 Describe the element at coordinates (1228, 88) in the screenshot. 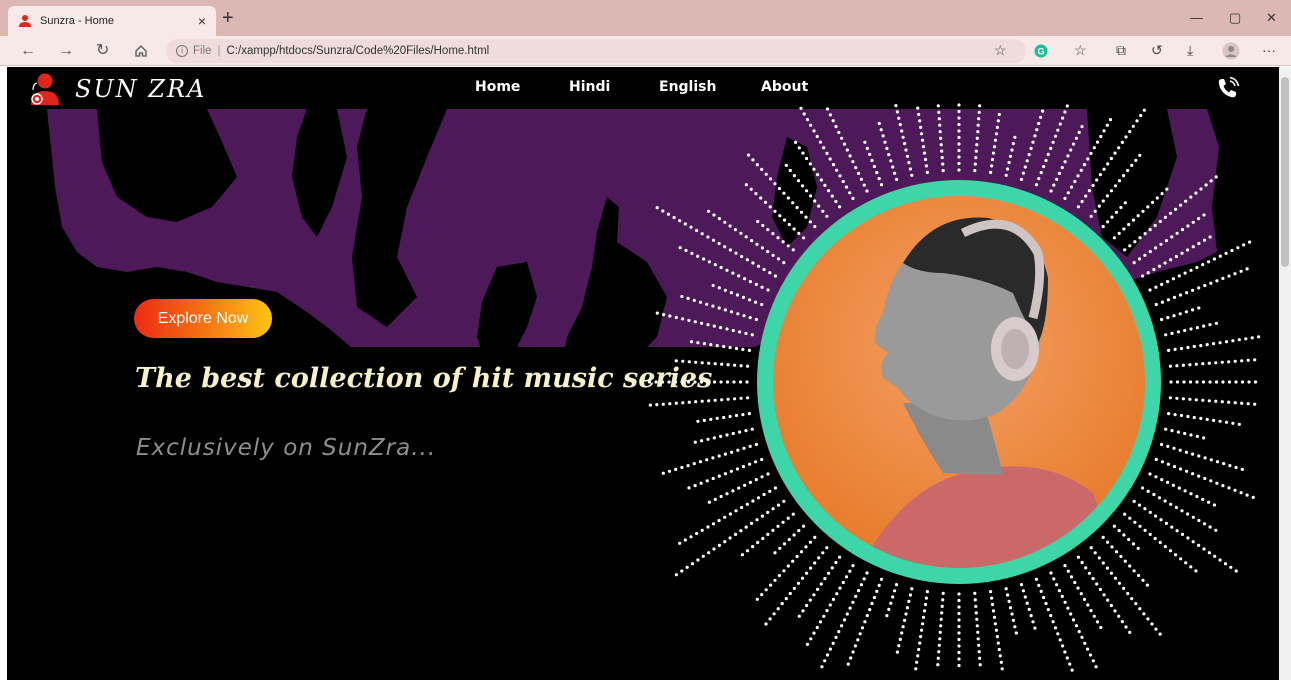

I see `phone-call-icon` at that location.